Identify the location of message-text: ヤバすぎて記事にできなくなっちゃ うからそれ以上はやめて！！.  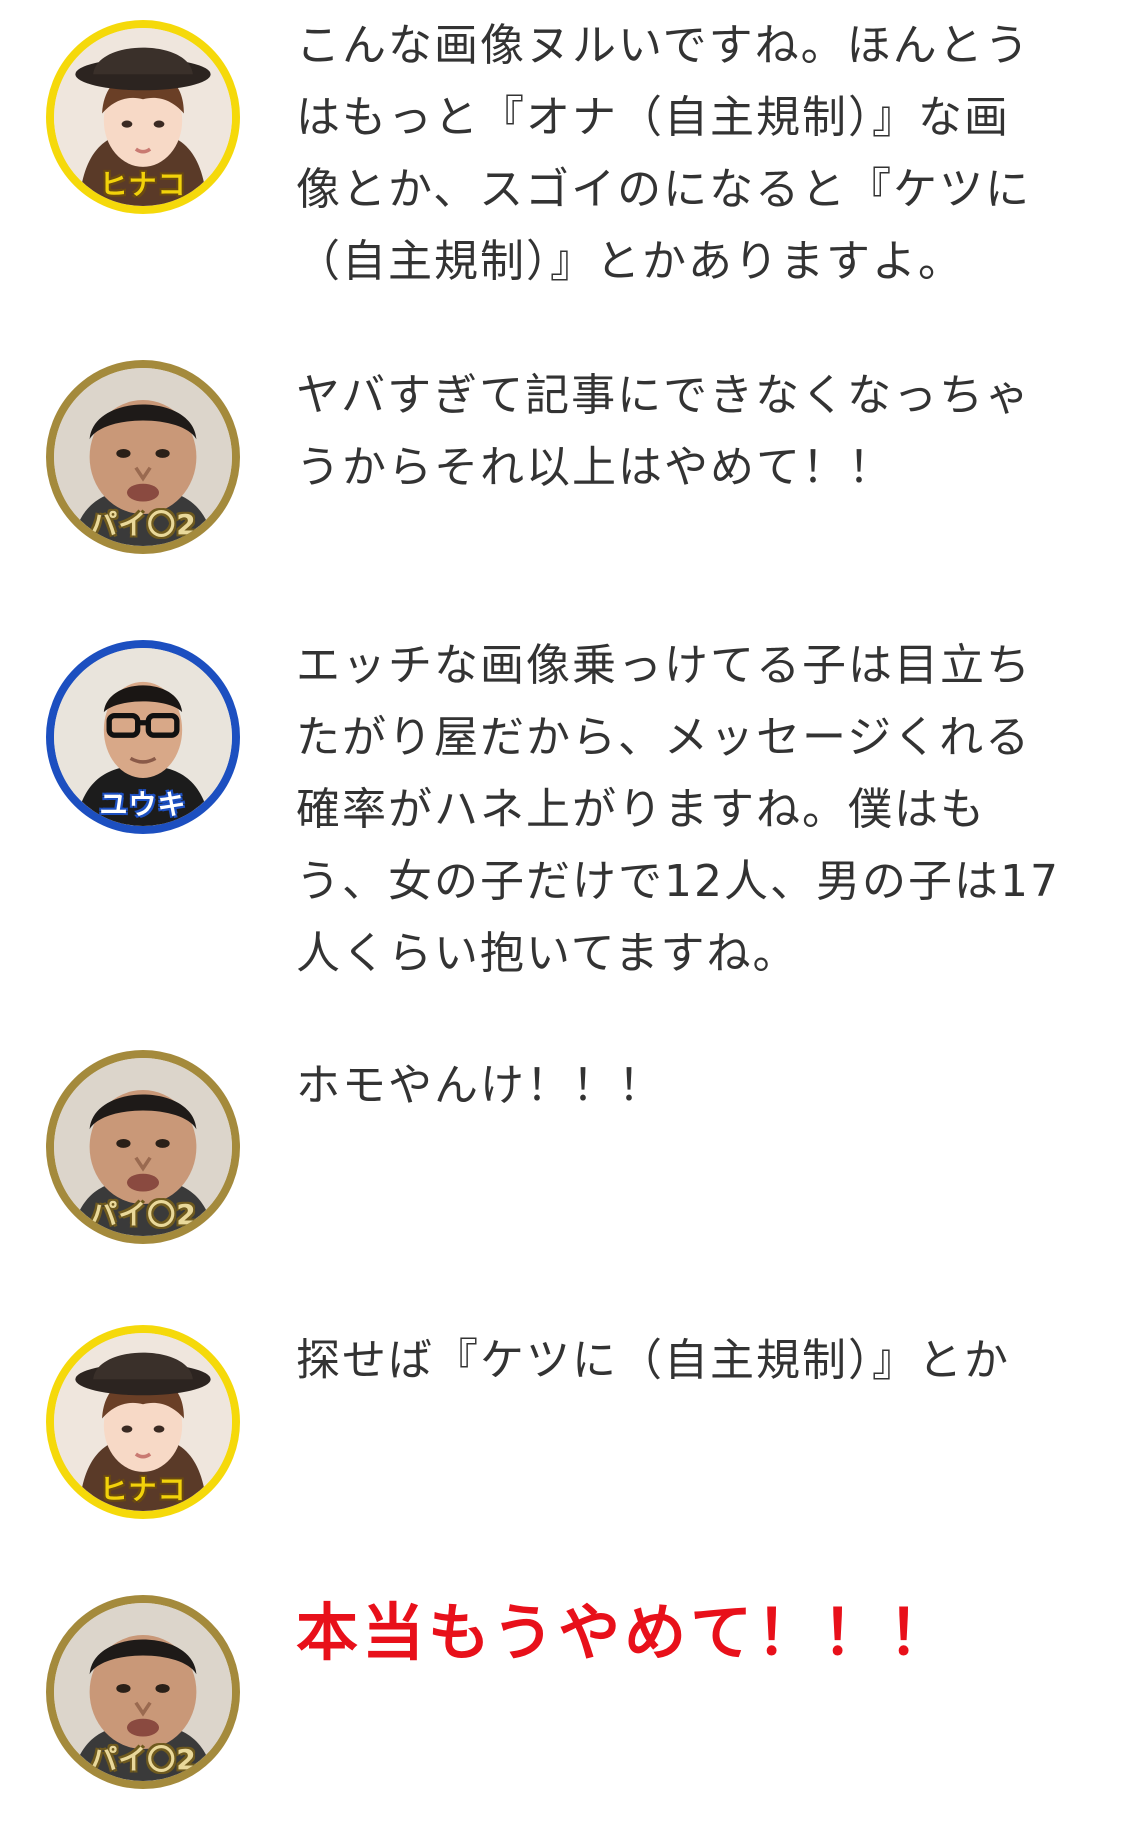
(664, 431).